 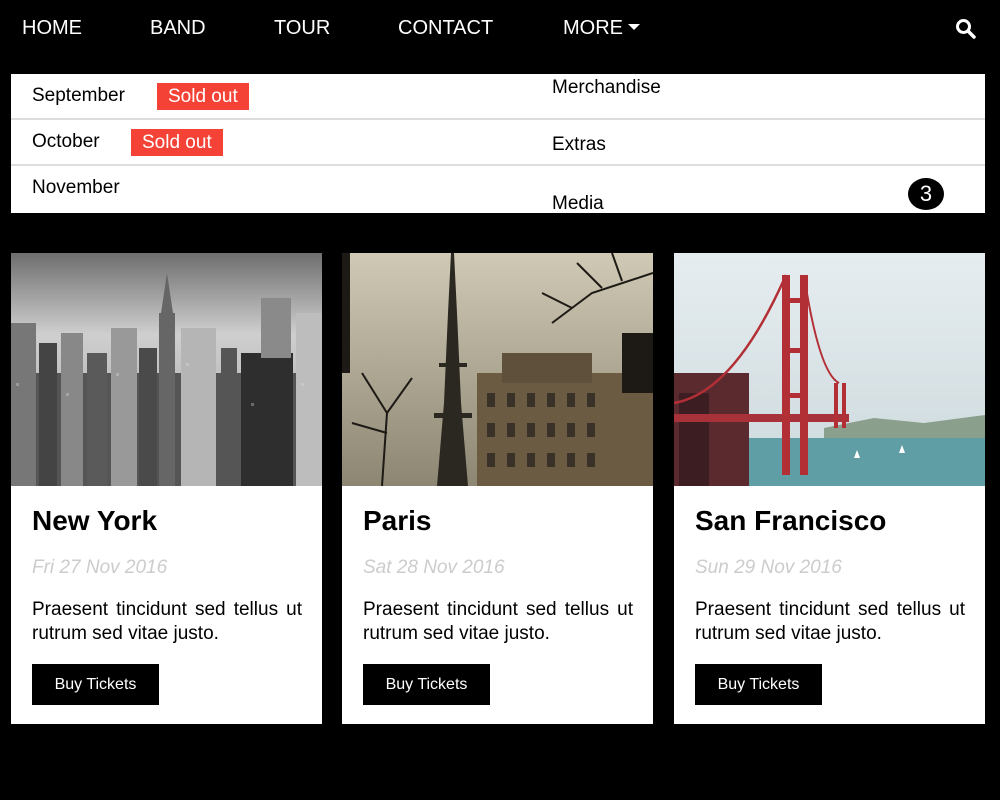 What do you see at coordinates (100, 567) in the screenshot?
I see `card-date: Fri 27 Nov 2016` at bounding box center [100, 567].